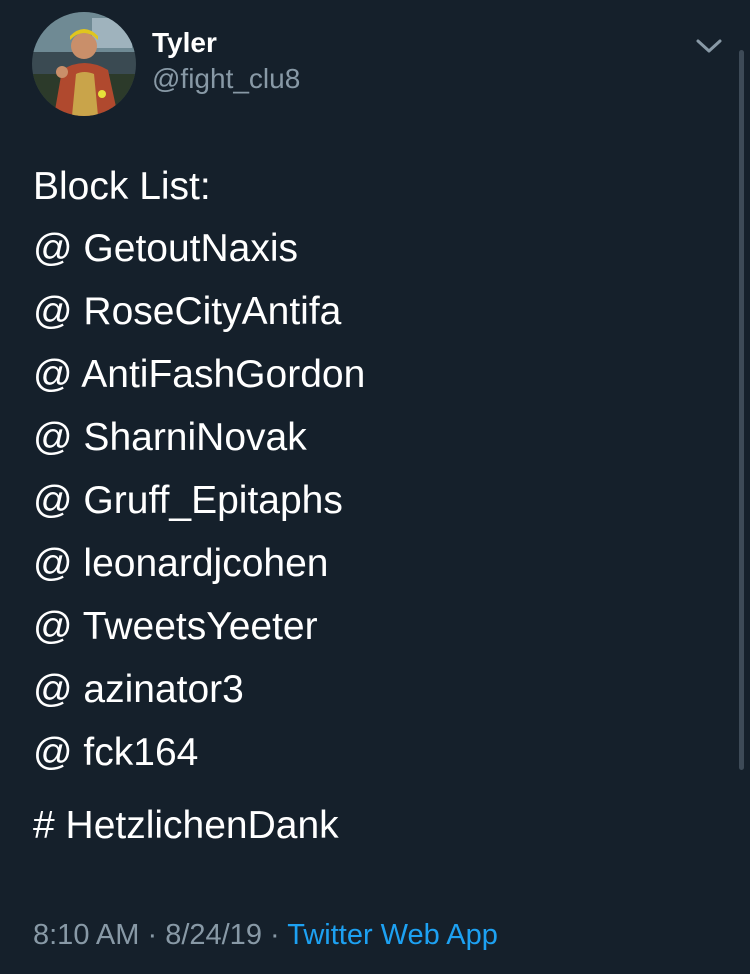  Describe the element at coordinates (199, 826) in the screenshot. I see `hashtag-link: # HetzlichenDank` at that location.